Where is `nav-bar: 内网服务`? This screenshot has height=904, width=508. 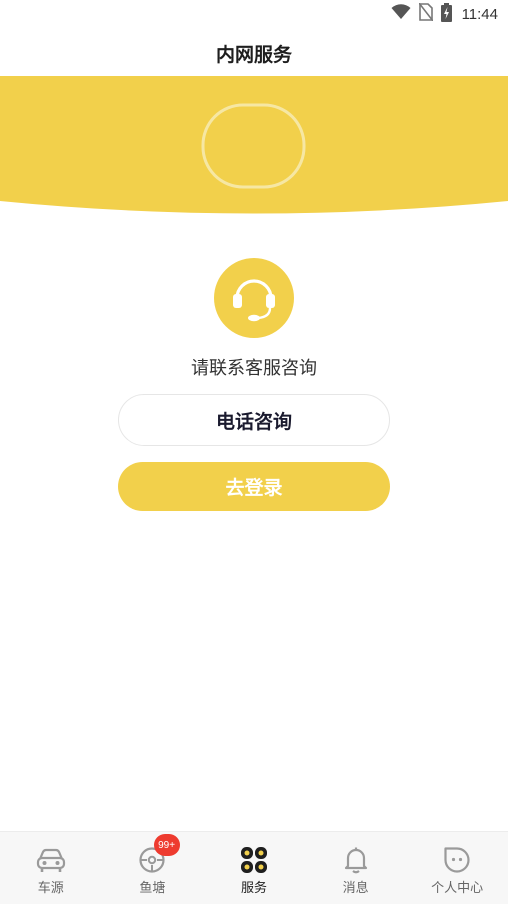 nav-bar: 内网服务 is located at coordinates (254, 52).